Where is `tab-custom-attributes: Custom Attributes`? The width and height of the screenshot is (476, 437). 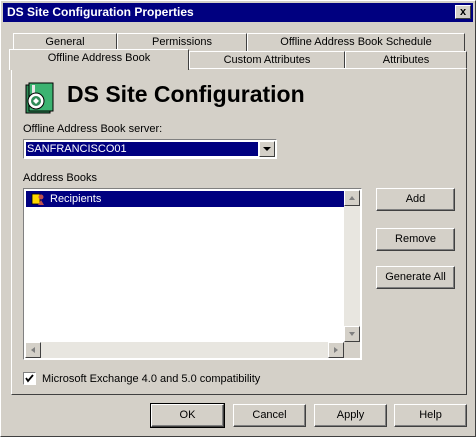 tab-custom-attributes: Custom Attributes is located at coordinates (267, 60).